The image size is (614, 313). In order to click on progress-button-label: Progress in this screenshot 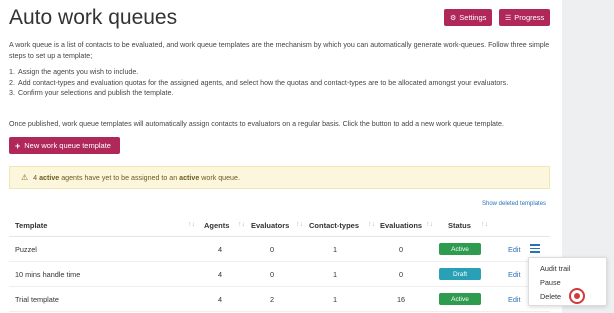, I will do `click(529, 17)`.